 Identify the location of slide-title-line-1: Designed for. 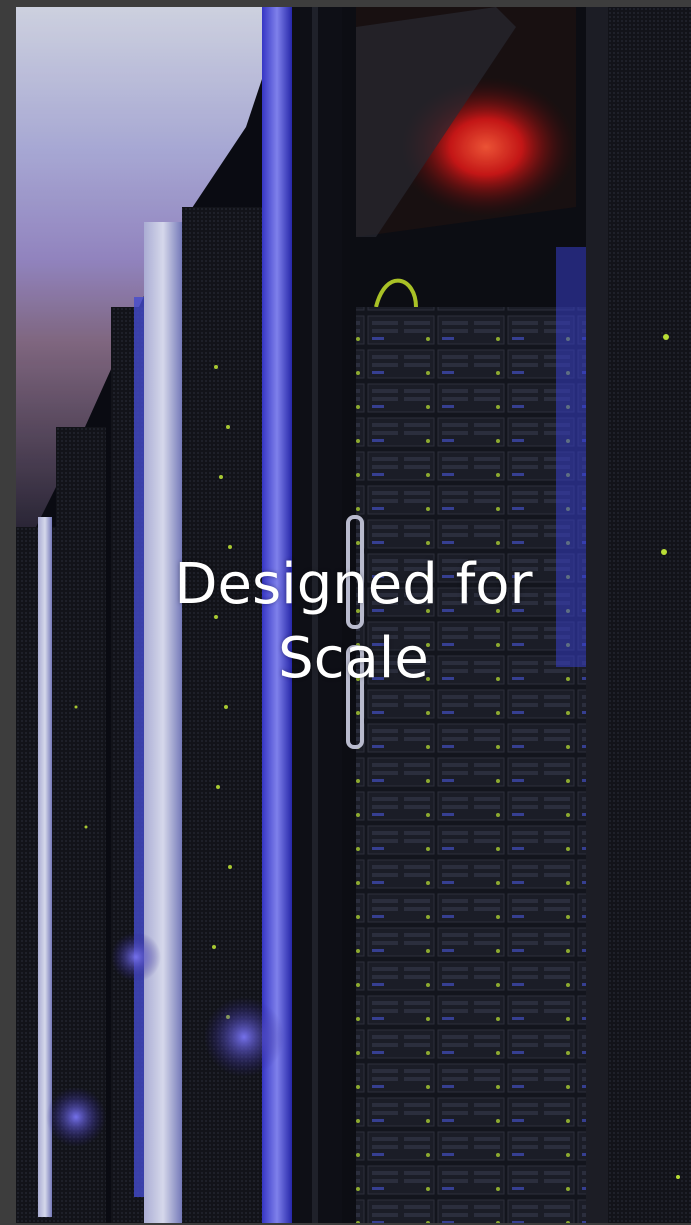
(353, 584).